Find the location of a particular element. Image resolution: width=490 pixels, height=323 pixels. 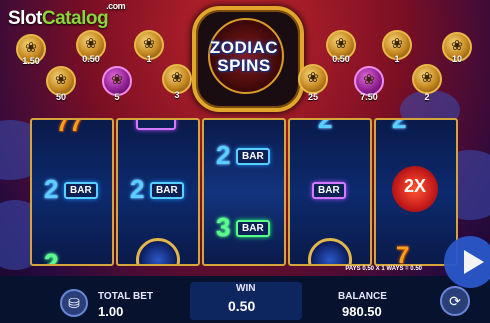

prize-value: 3 is located at coordinates (177, 95).